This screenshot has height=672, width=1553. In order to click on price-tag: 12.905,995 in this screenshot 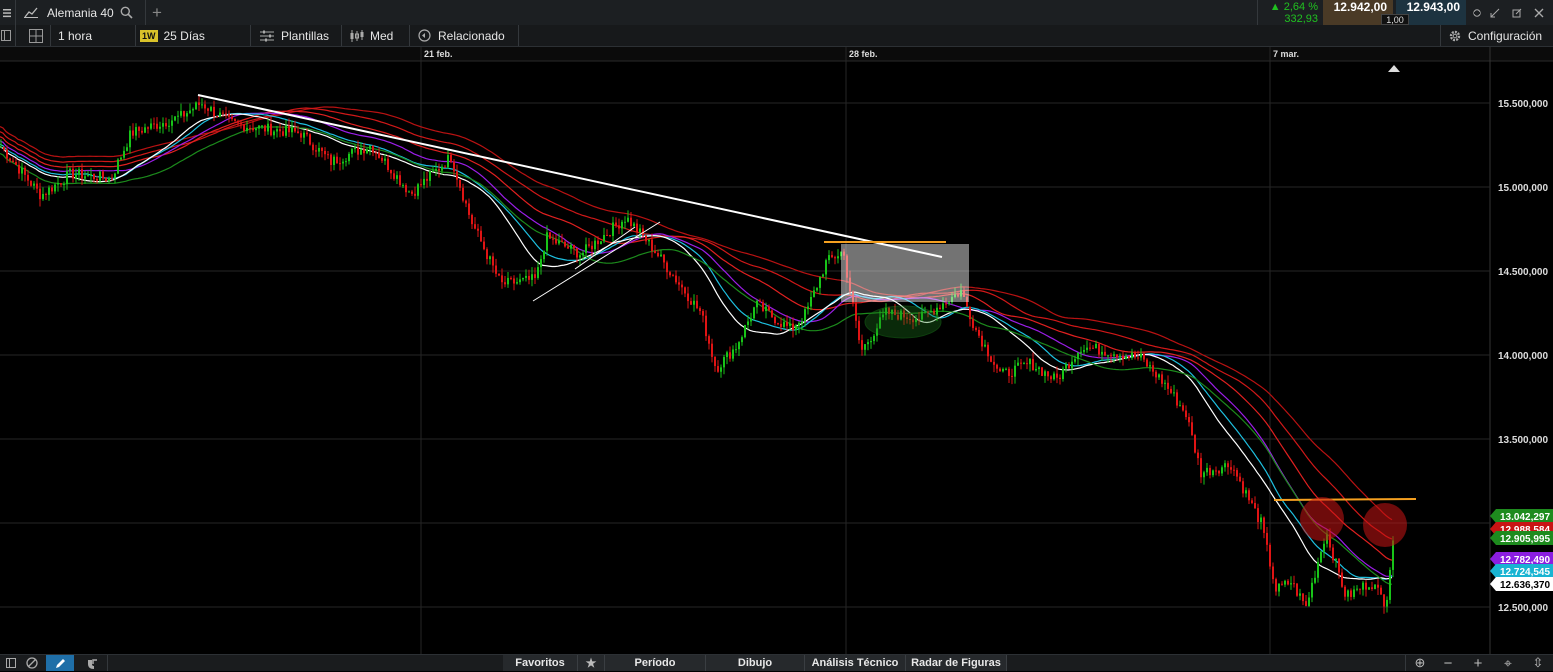, I will do `click(1521, 538)`.